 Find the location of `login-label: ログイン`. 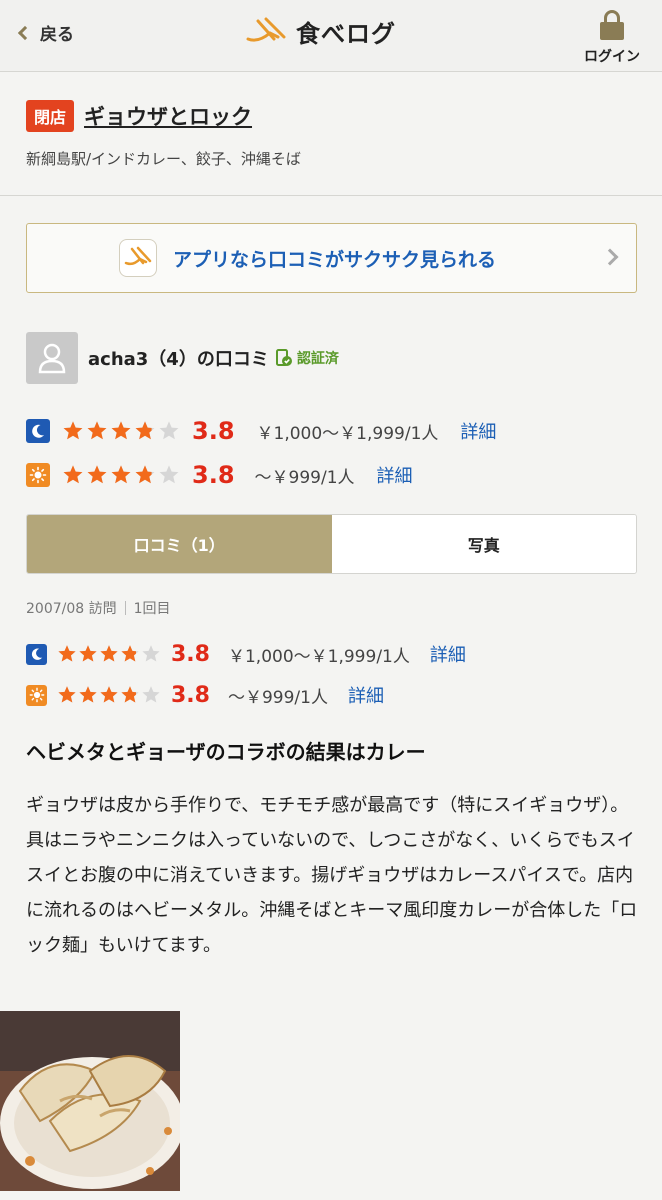

login-label: ログイン is located at coordinates (612, 57).